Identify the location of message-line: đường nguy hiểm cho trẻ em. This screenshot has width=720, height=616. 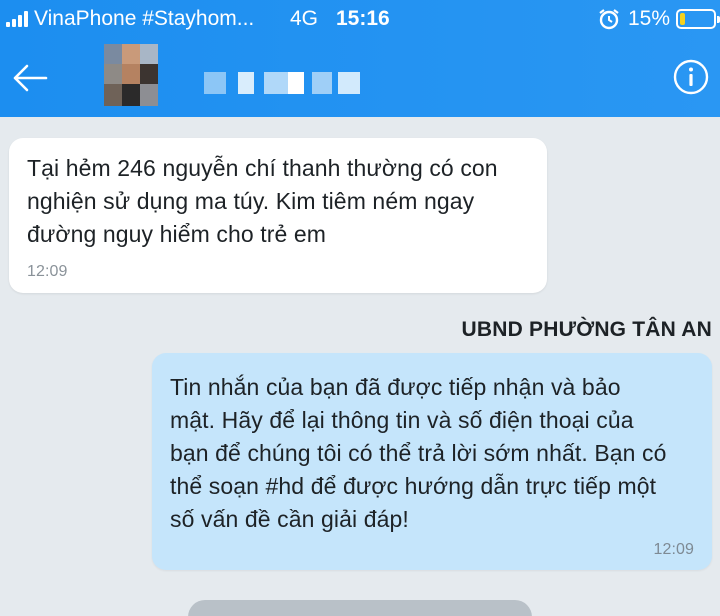
(177, 234).